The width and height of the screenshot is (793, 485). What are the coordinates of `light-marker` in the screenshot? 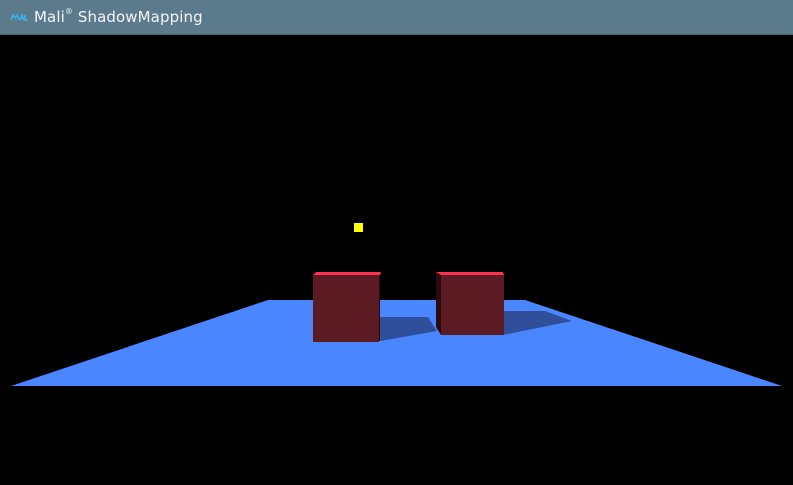 It's located at (358, 227).